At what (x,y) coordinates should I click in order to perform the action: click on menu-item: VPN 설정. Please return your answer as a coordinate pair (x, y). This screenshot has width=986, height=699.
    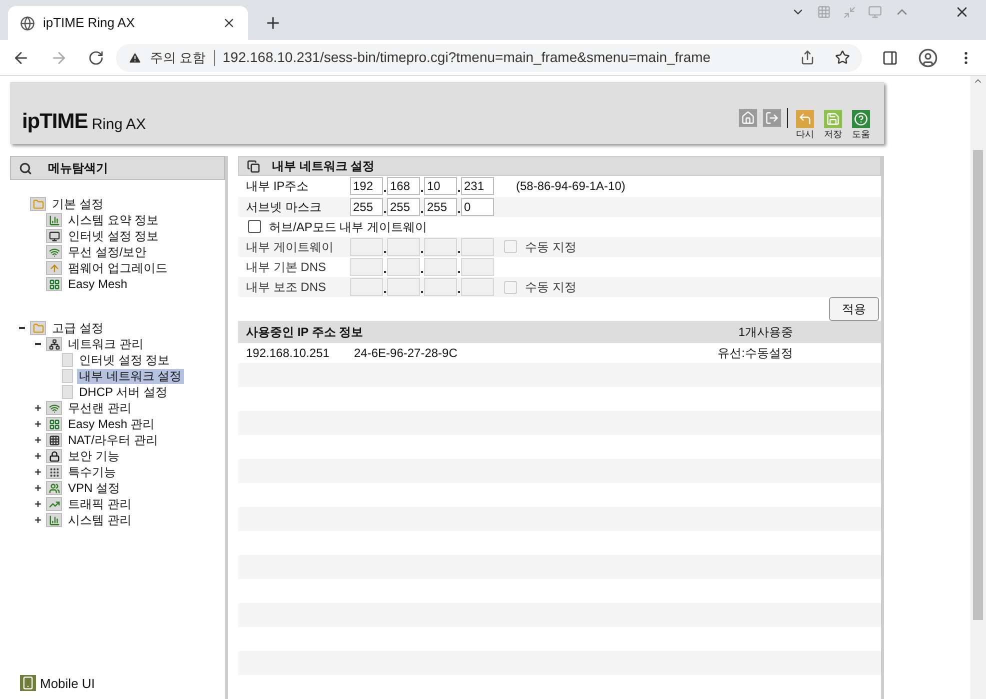
    Looking at the image, I should click on (94, 488).